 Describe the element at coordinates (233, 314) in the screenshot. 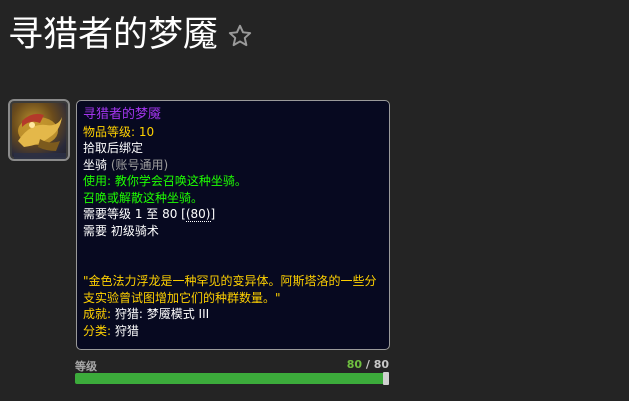

I see `item-achievement: 成就: 狩猎: 梦魇模式 III` at that location.